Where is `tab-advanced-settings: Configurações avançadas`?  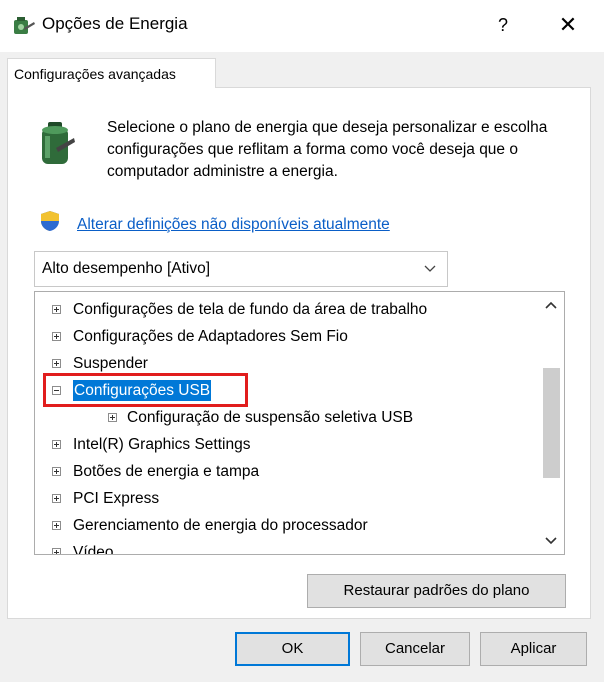 tab-advanced-settings: Configurações avançadas is located at coordinates (111, 73).